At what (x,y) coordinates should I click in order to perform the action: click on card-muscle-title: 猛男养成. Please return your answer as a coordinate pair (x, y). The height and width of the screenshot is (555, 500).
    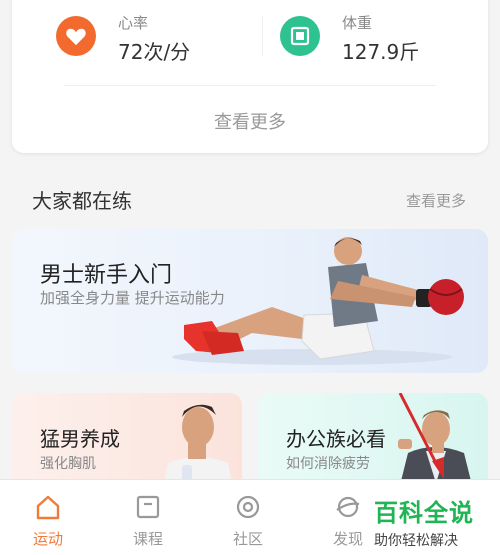
    Looking at the image, I should click on (80, 439).